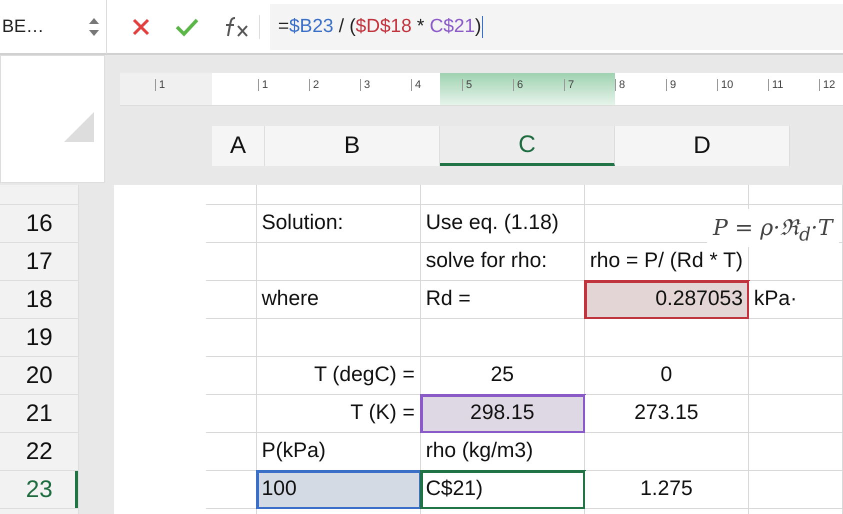 This screenshot has width=843, height=514. What do you see at coordinates (338, 376) in the screenshot?
I see `table-cell: T (degC) =` at bounding box center [338, 376].